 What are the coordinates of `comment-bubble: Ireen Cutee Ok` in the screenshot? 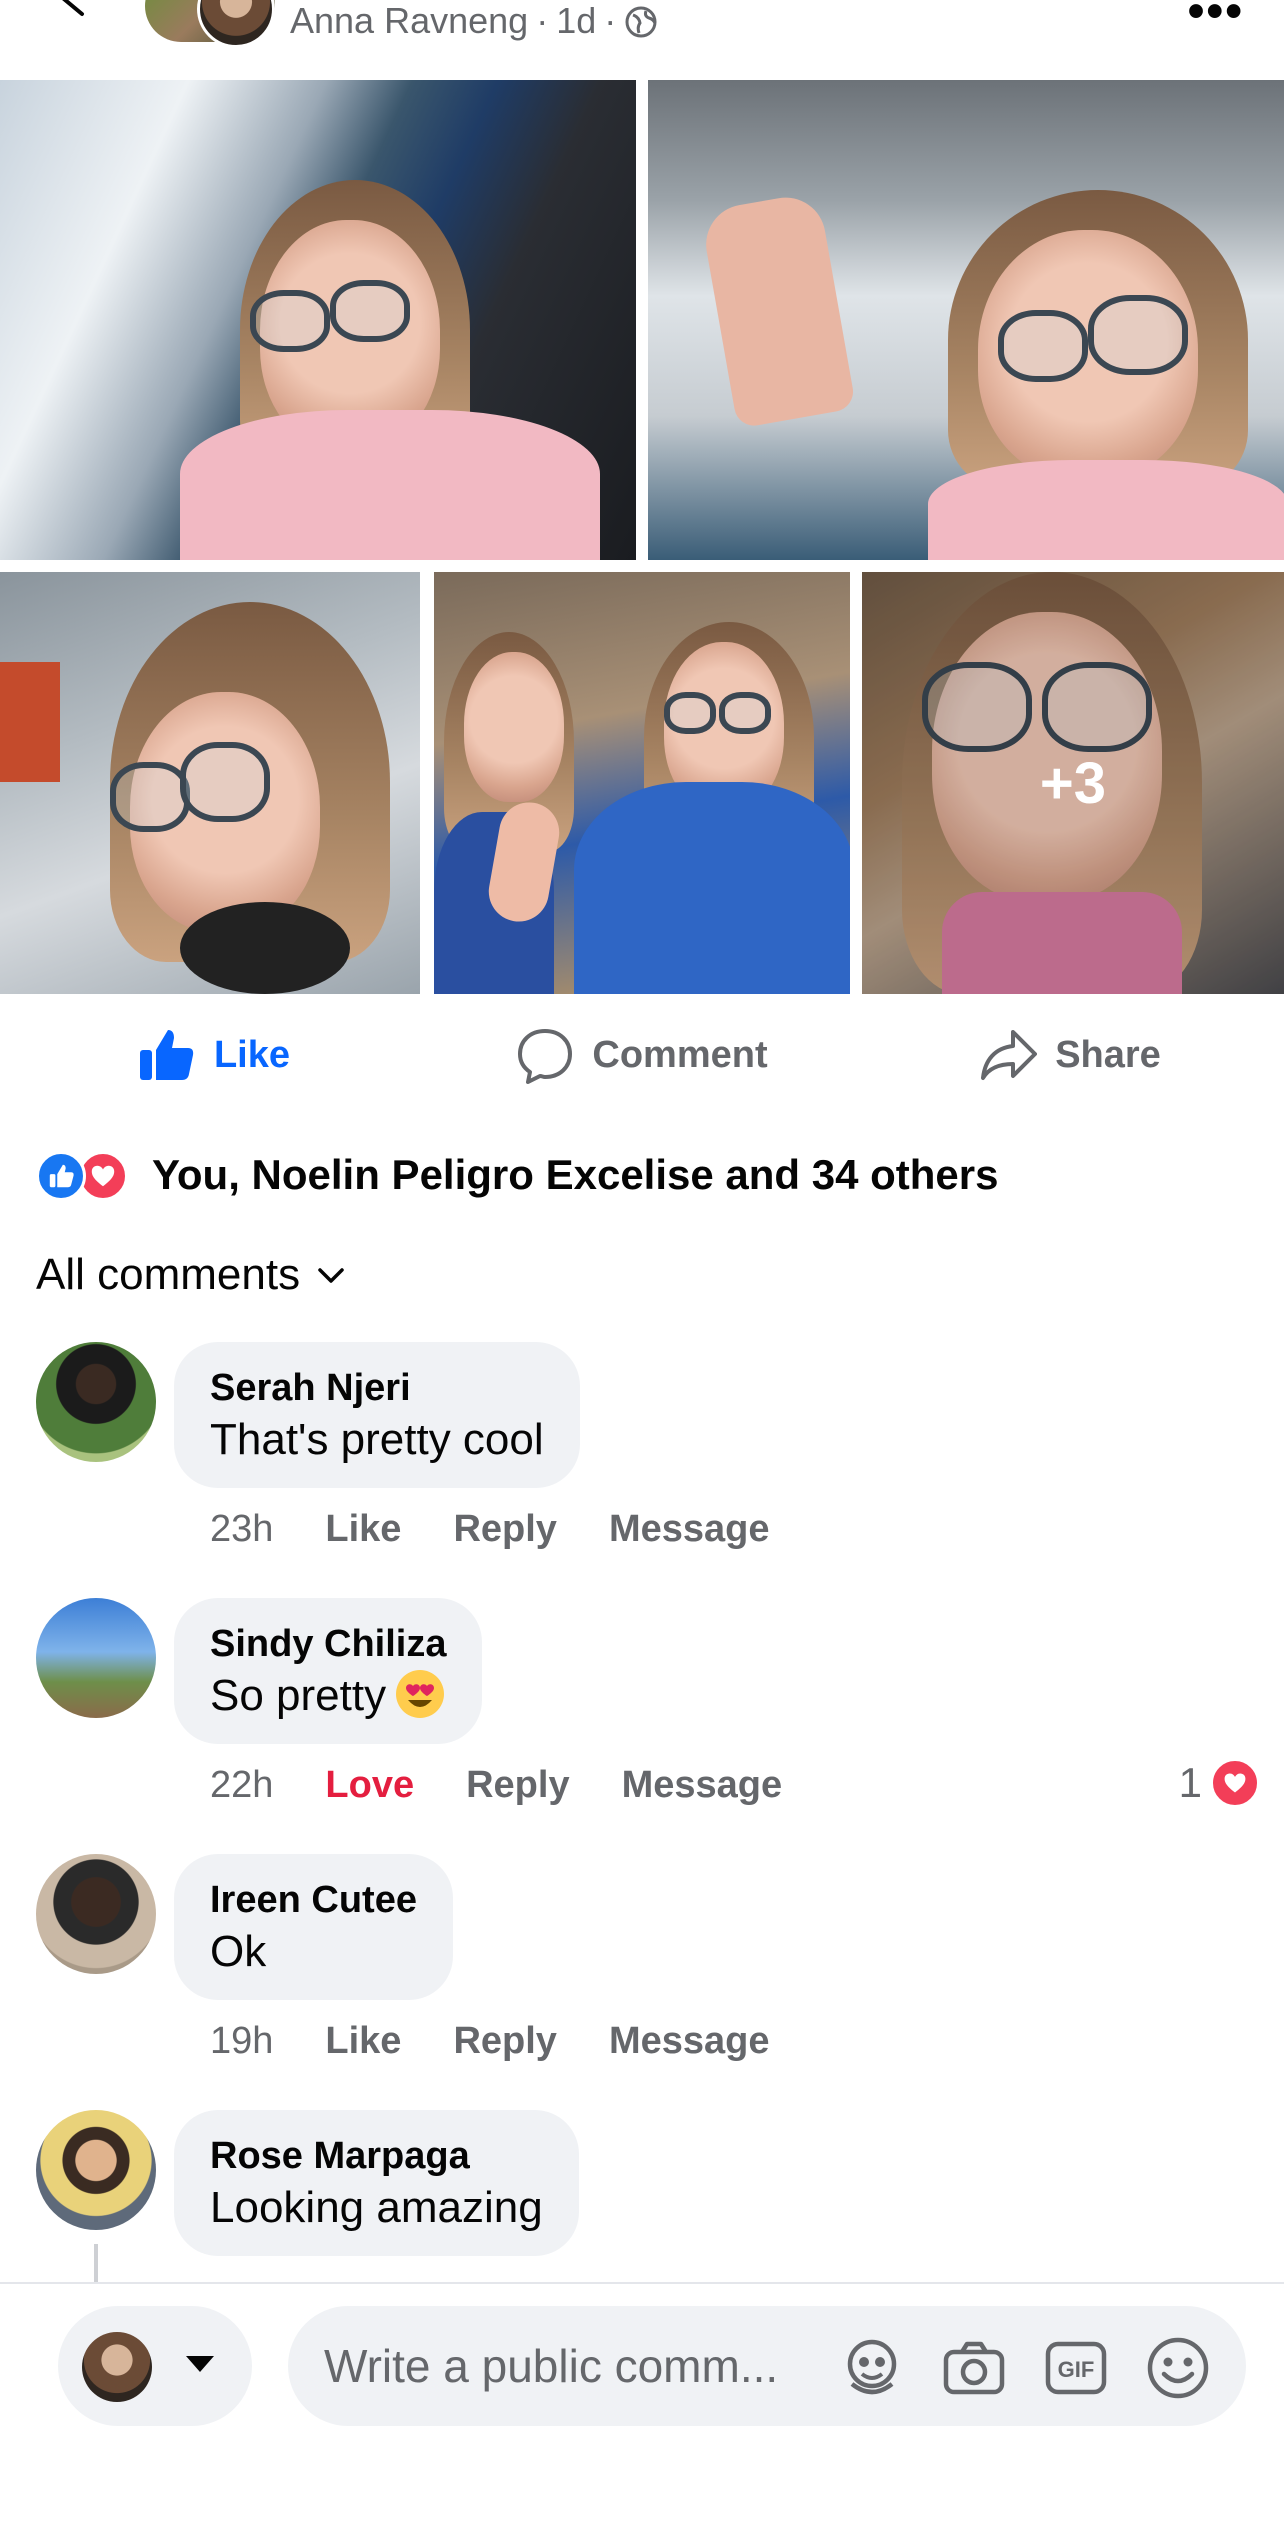 It's located at (313, 1927).